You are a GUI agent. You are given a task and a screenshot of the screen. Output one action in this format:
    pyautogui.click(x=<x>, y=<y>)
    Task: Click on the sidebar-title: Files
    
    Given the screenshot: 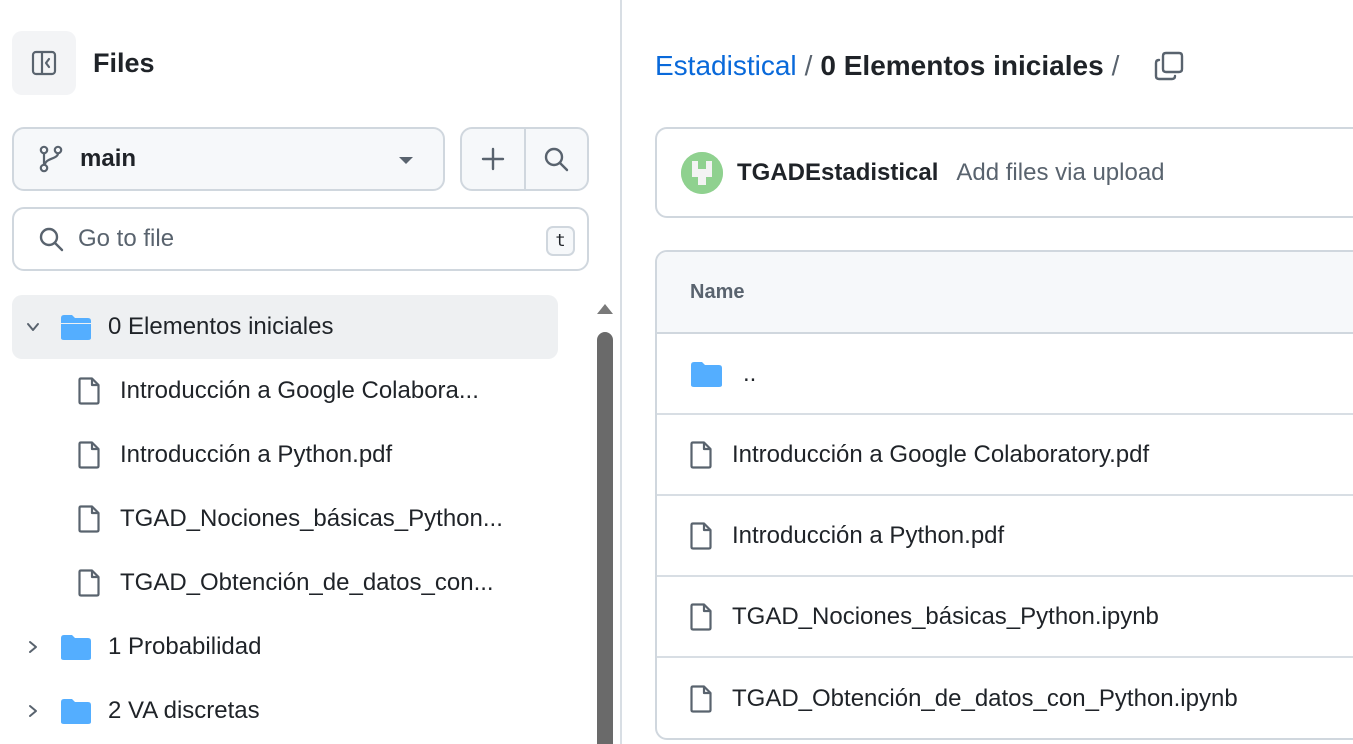 What is the action you would take?
    pyautogui.click(x=124, y=62)
    